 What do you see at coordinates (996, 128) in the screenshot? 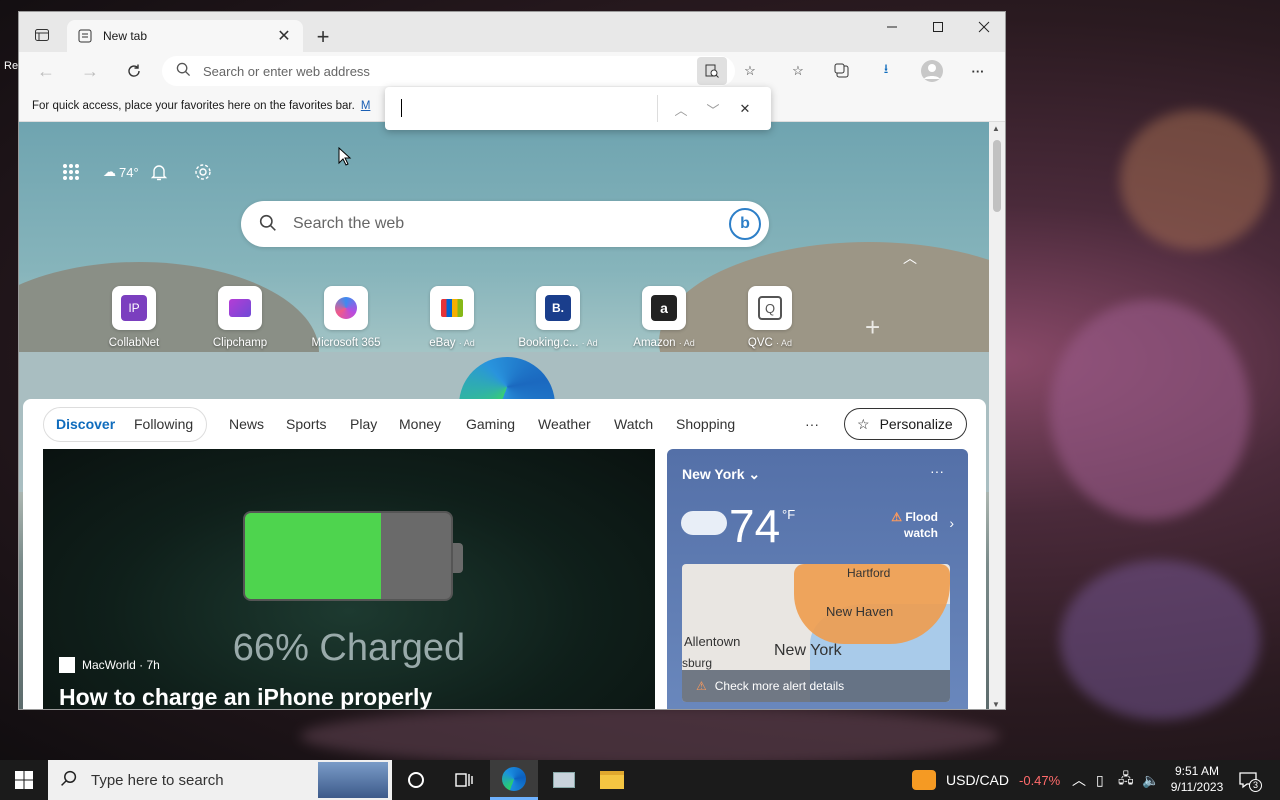
I see `scroll-up-icon: ▲` at bounding box center [996, 128].